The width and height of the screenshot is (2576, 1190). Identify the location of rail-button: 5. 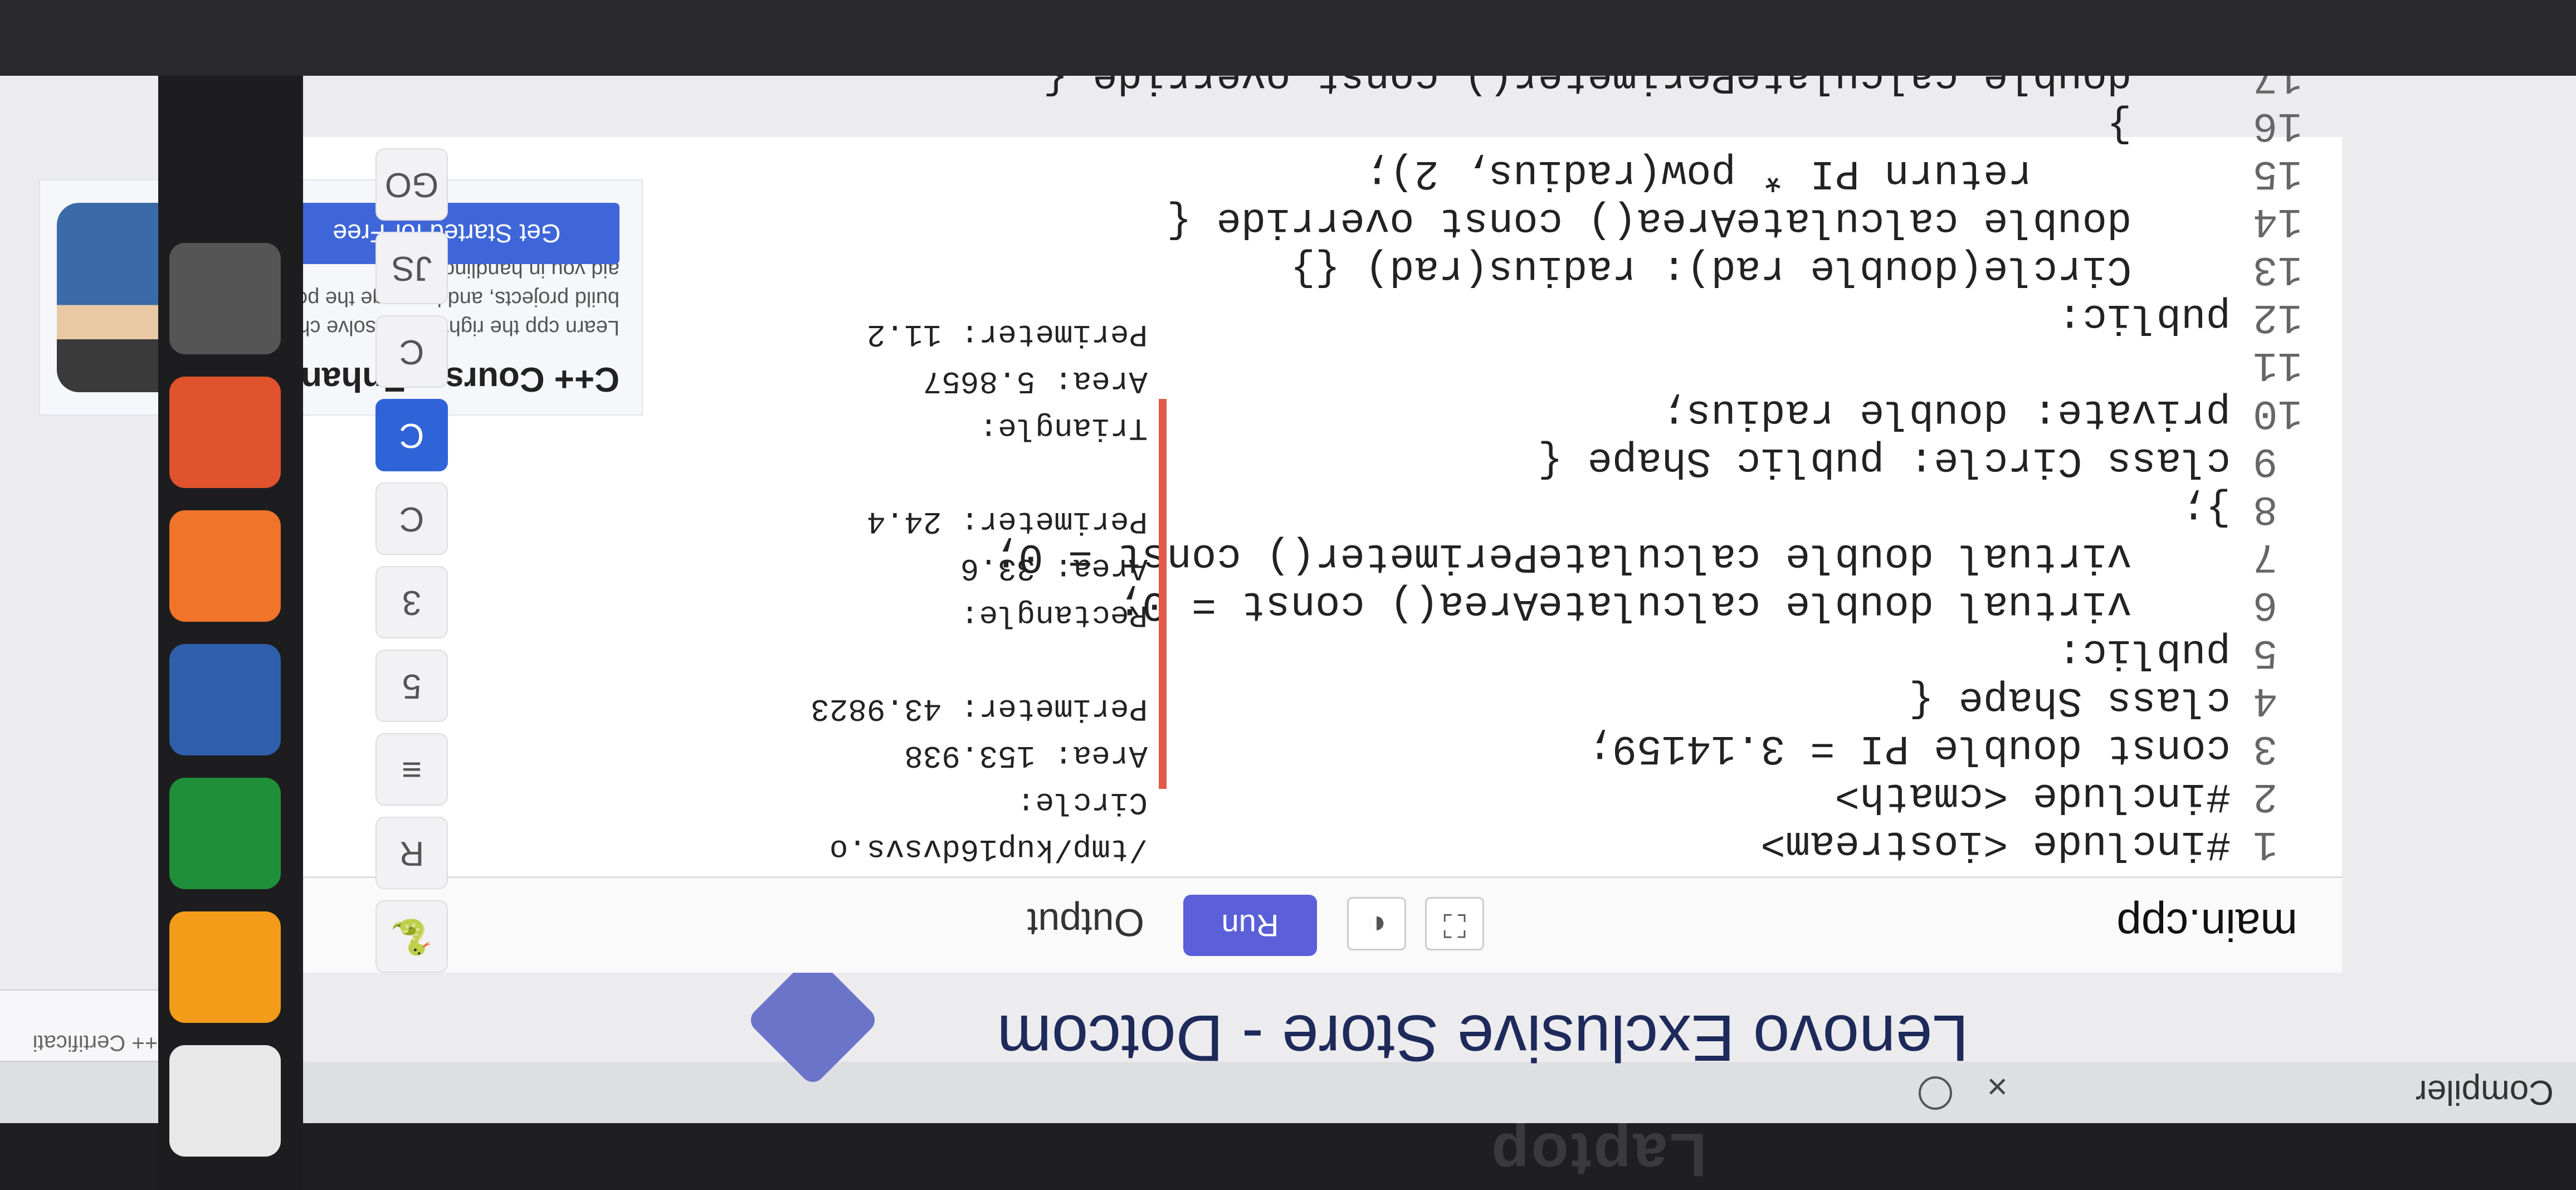
(411, 686).